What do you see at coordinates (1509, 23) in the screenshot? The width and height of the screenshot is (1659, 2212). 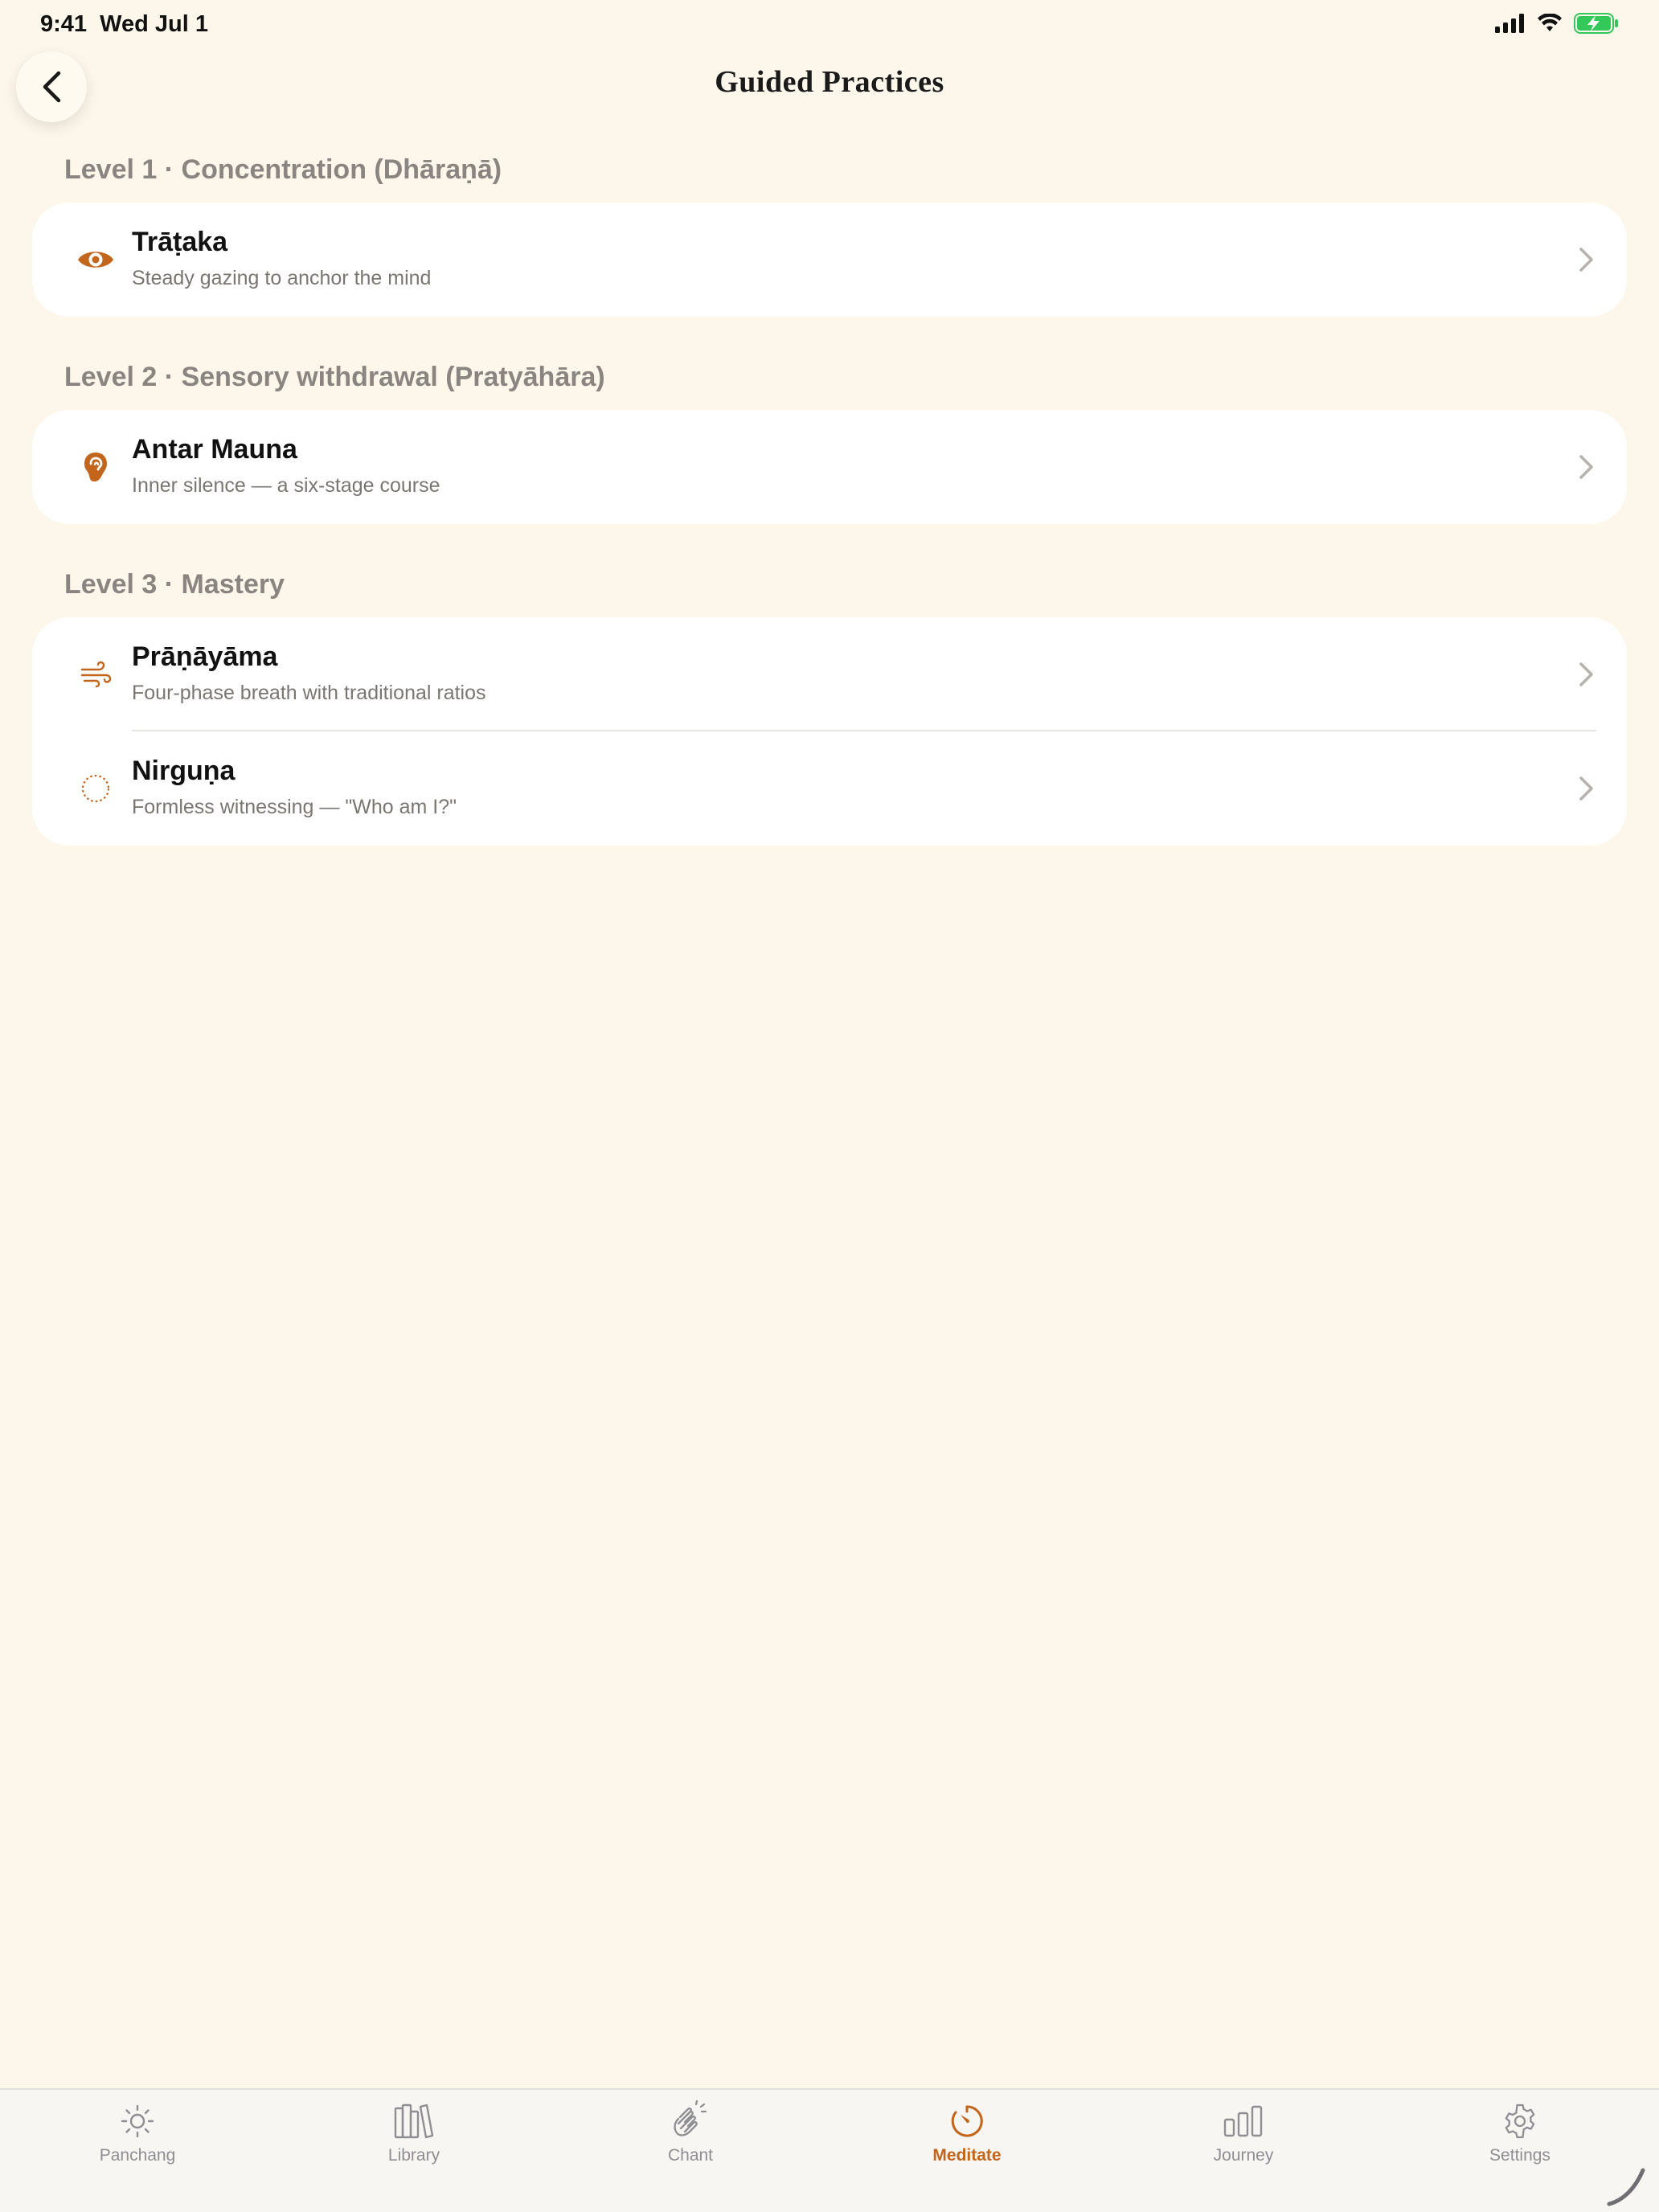 I see `signal-icon` at bounding box center [1509, 23].